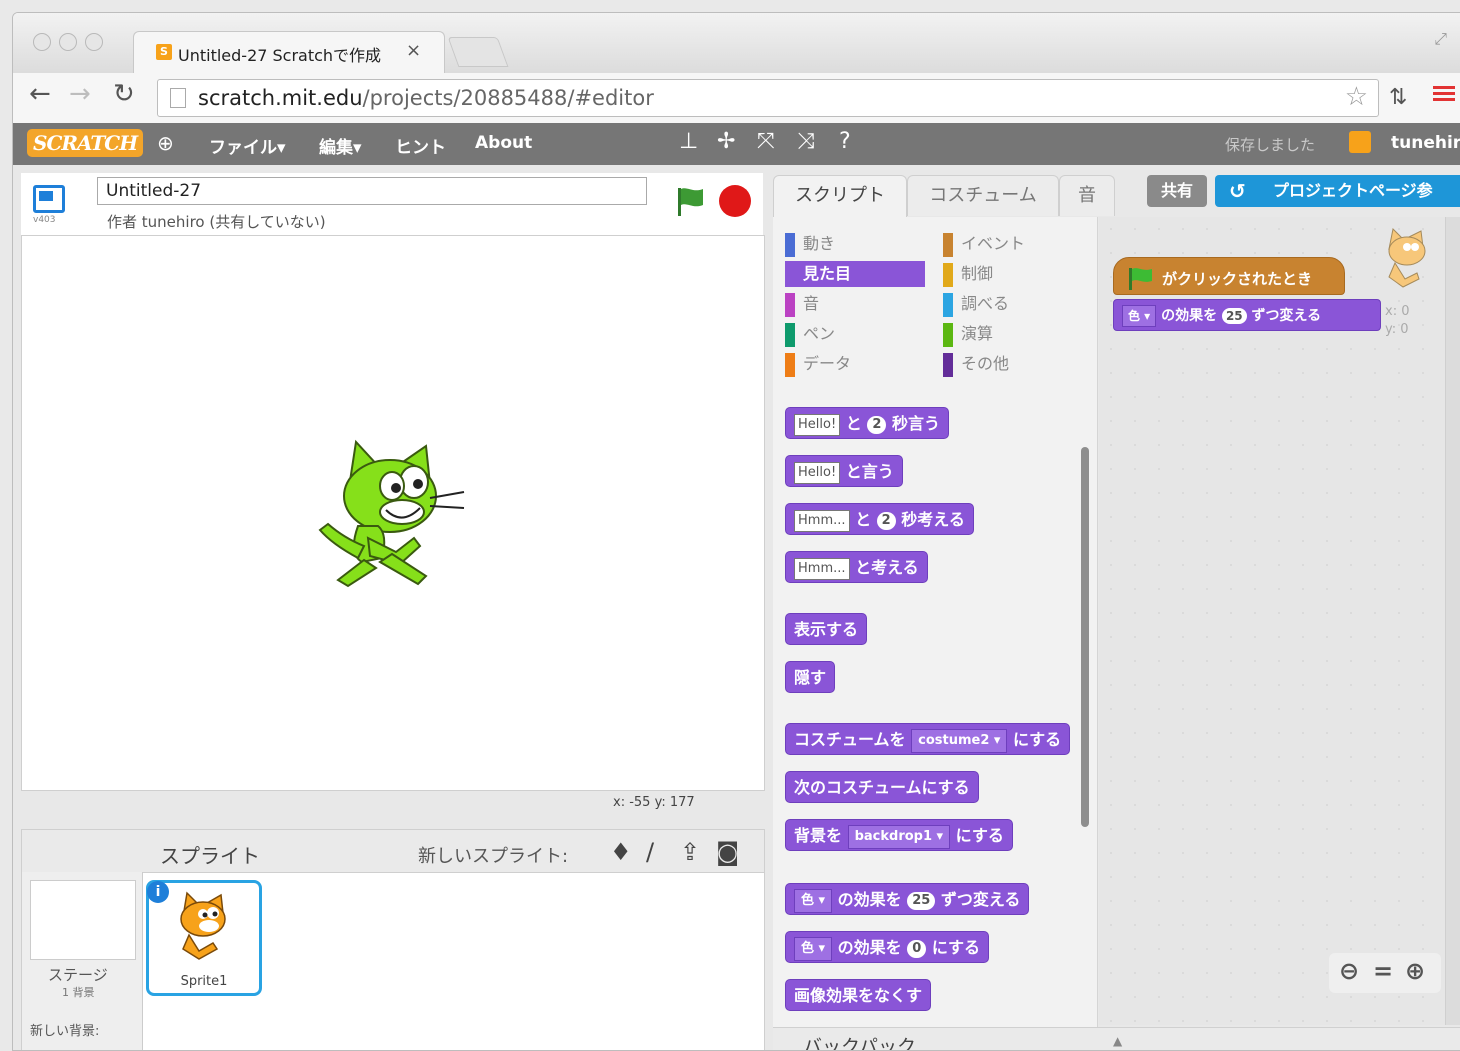 The image size is (1460, 1051). What do you see at coordinates (503, 143) in the screenshot?
I see `menu-about: About` at bounding box center [503, 143].